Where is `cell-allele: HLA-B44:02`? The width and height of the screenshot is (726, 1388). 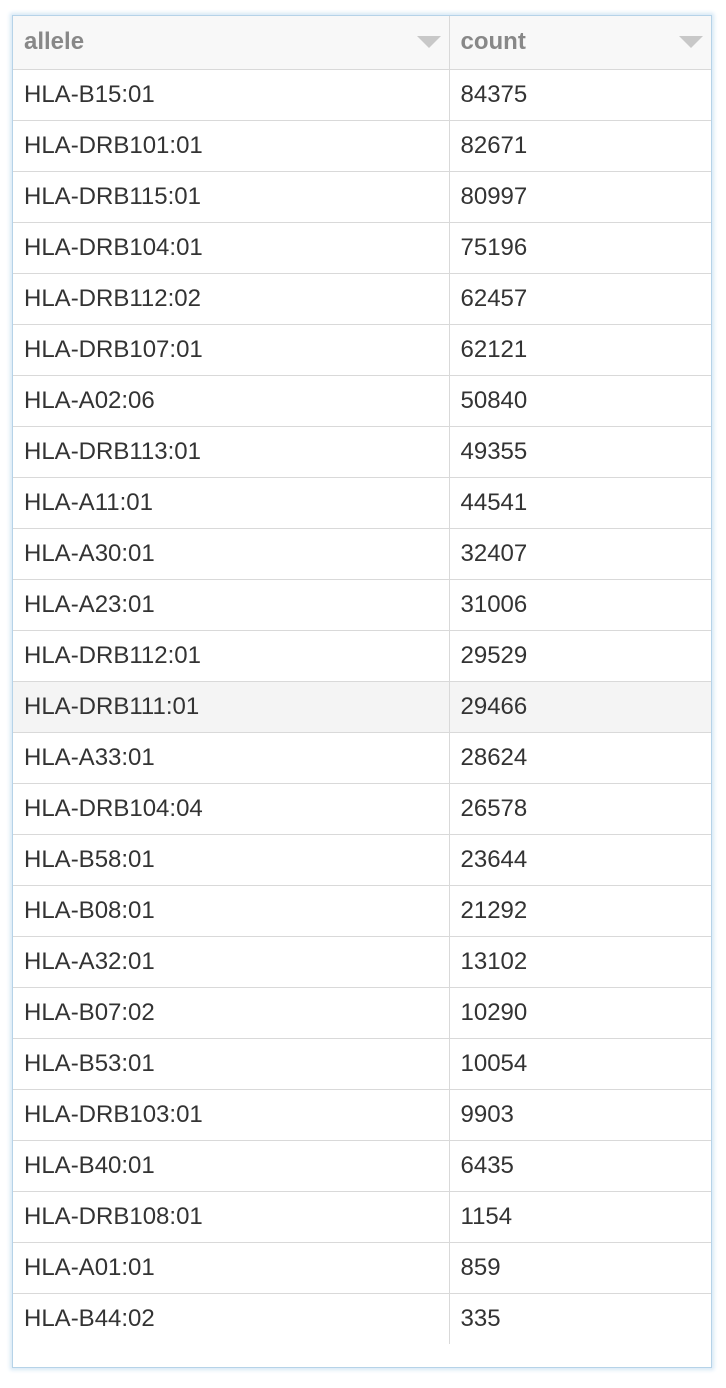 cell-allele: HLA-B44:02 is located at coordinates (89, 1318).